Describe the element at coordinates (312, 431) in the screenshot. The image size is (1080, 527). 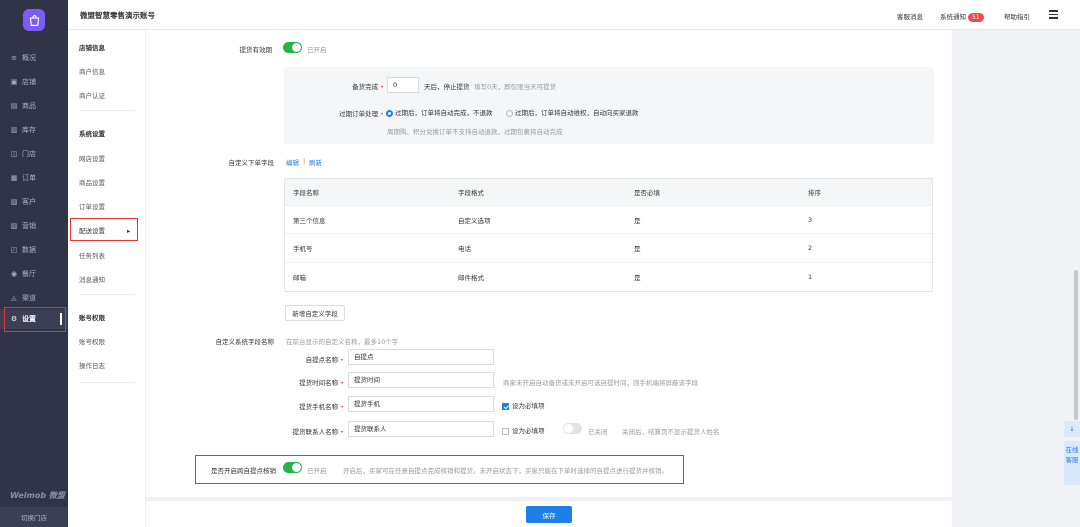
I see `pickup-contact-label: 提货联系人名称 •` at that location.